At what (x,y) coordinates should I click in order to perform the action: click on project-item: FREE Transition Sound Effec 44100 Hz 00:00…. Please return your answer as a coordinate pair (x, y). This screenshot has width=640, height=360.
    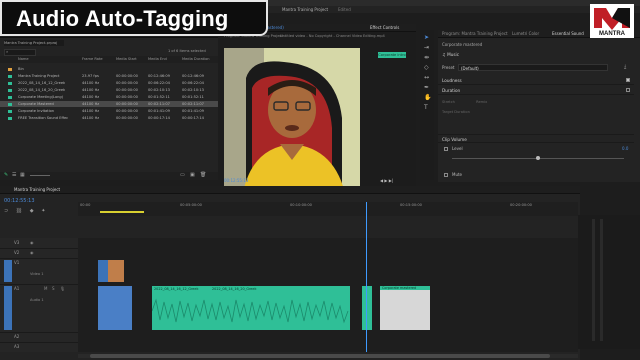
    Looking at the image, I should click on (109, 118).